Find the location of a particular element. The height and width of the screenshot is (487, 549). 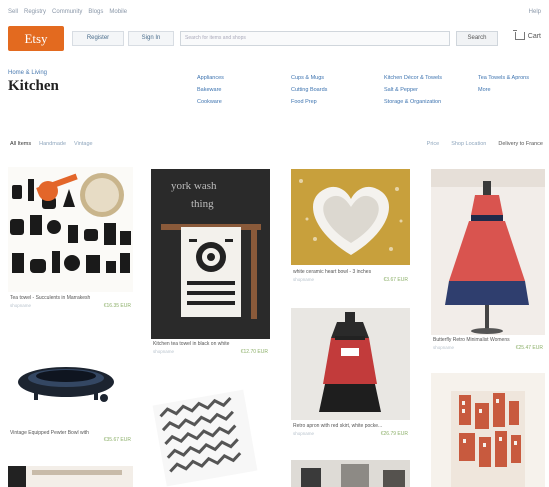

category-header: Home & Living Kitchen is located at coordinates (33, 82).